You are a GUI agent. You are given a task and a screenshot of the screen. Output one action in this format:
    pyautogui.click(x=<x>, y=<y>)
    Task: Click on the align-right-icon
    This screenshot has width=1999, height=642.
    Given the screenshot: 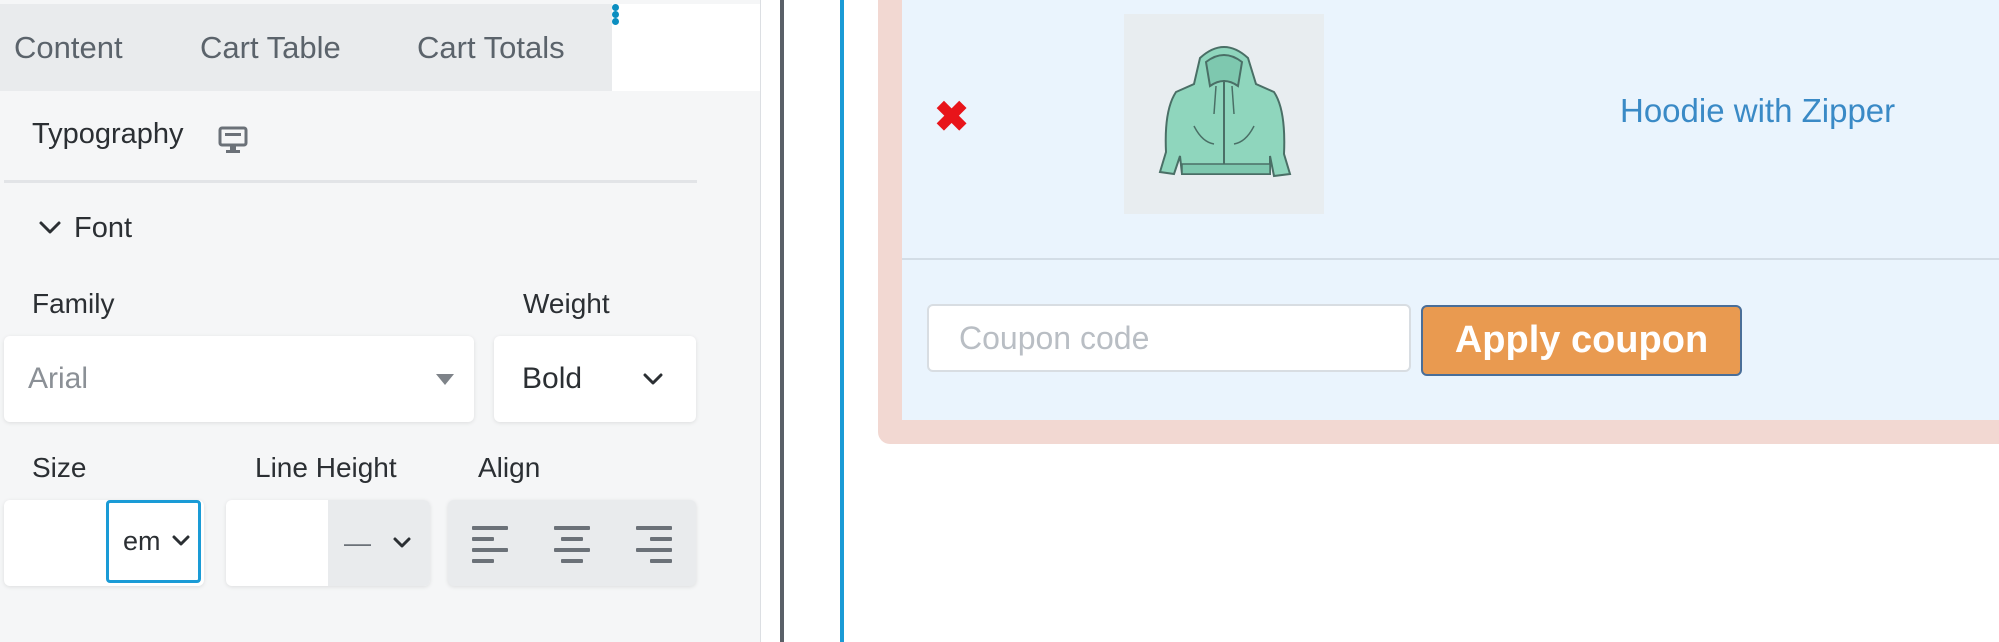 What is the action you would take?
    pyautogui.click(x=654, y=544)
    